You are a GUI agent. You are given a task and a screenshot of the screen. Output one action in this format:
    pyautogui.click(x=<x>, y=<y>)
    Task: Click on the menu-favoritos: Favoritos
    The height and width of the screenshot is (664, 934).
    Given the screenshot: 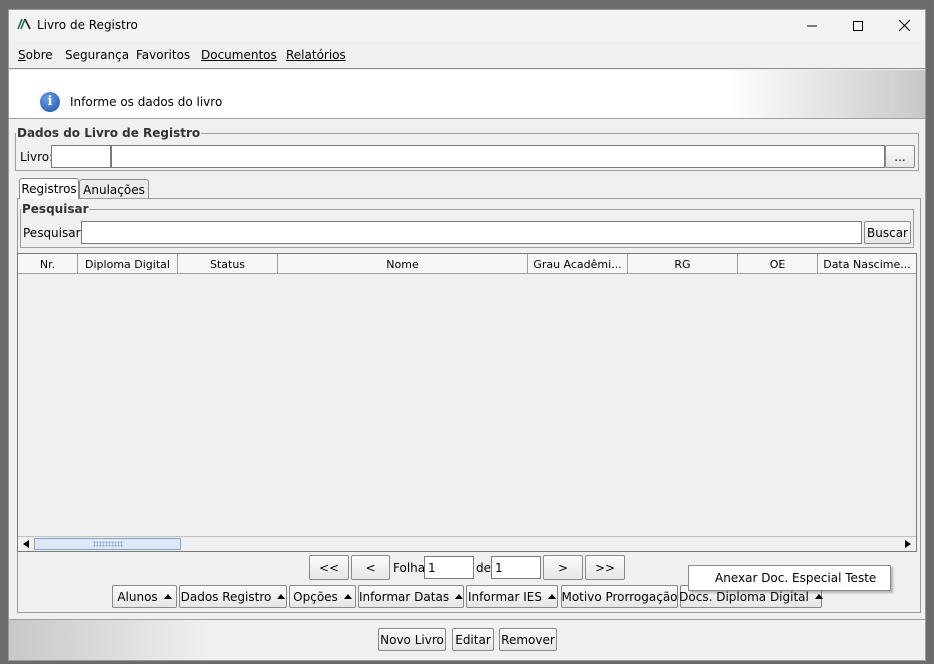 What is the action you would take?
    pyautogui.click(x=163, y=55)
    